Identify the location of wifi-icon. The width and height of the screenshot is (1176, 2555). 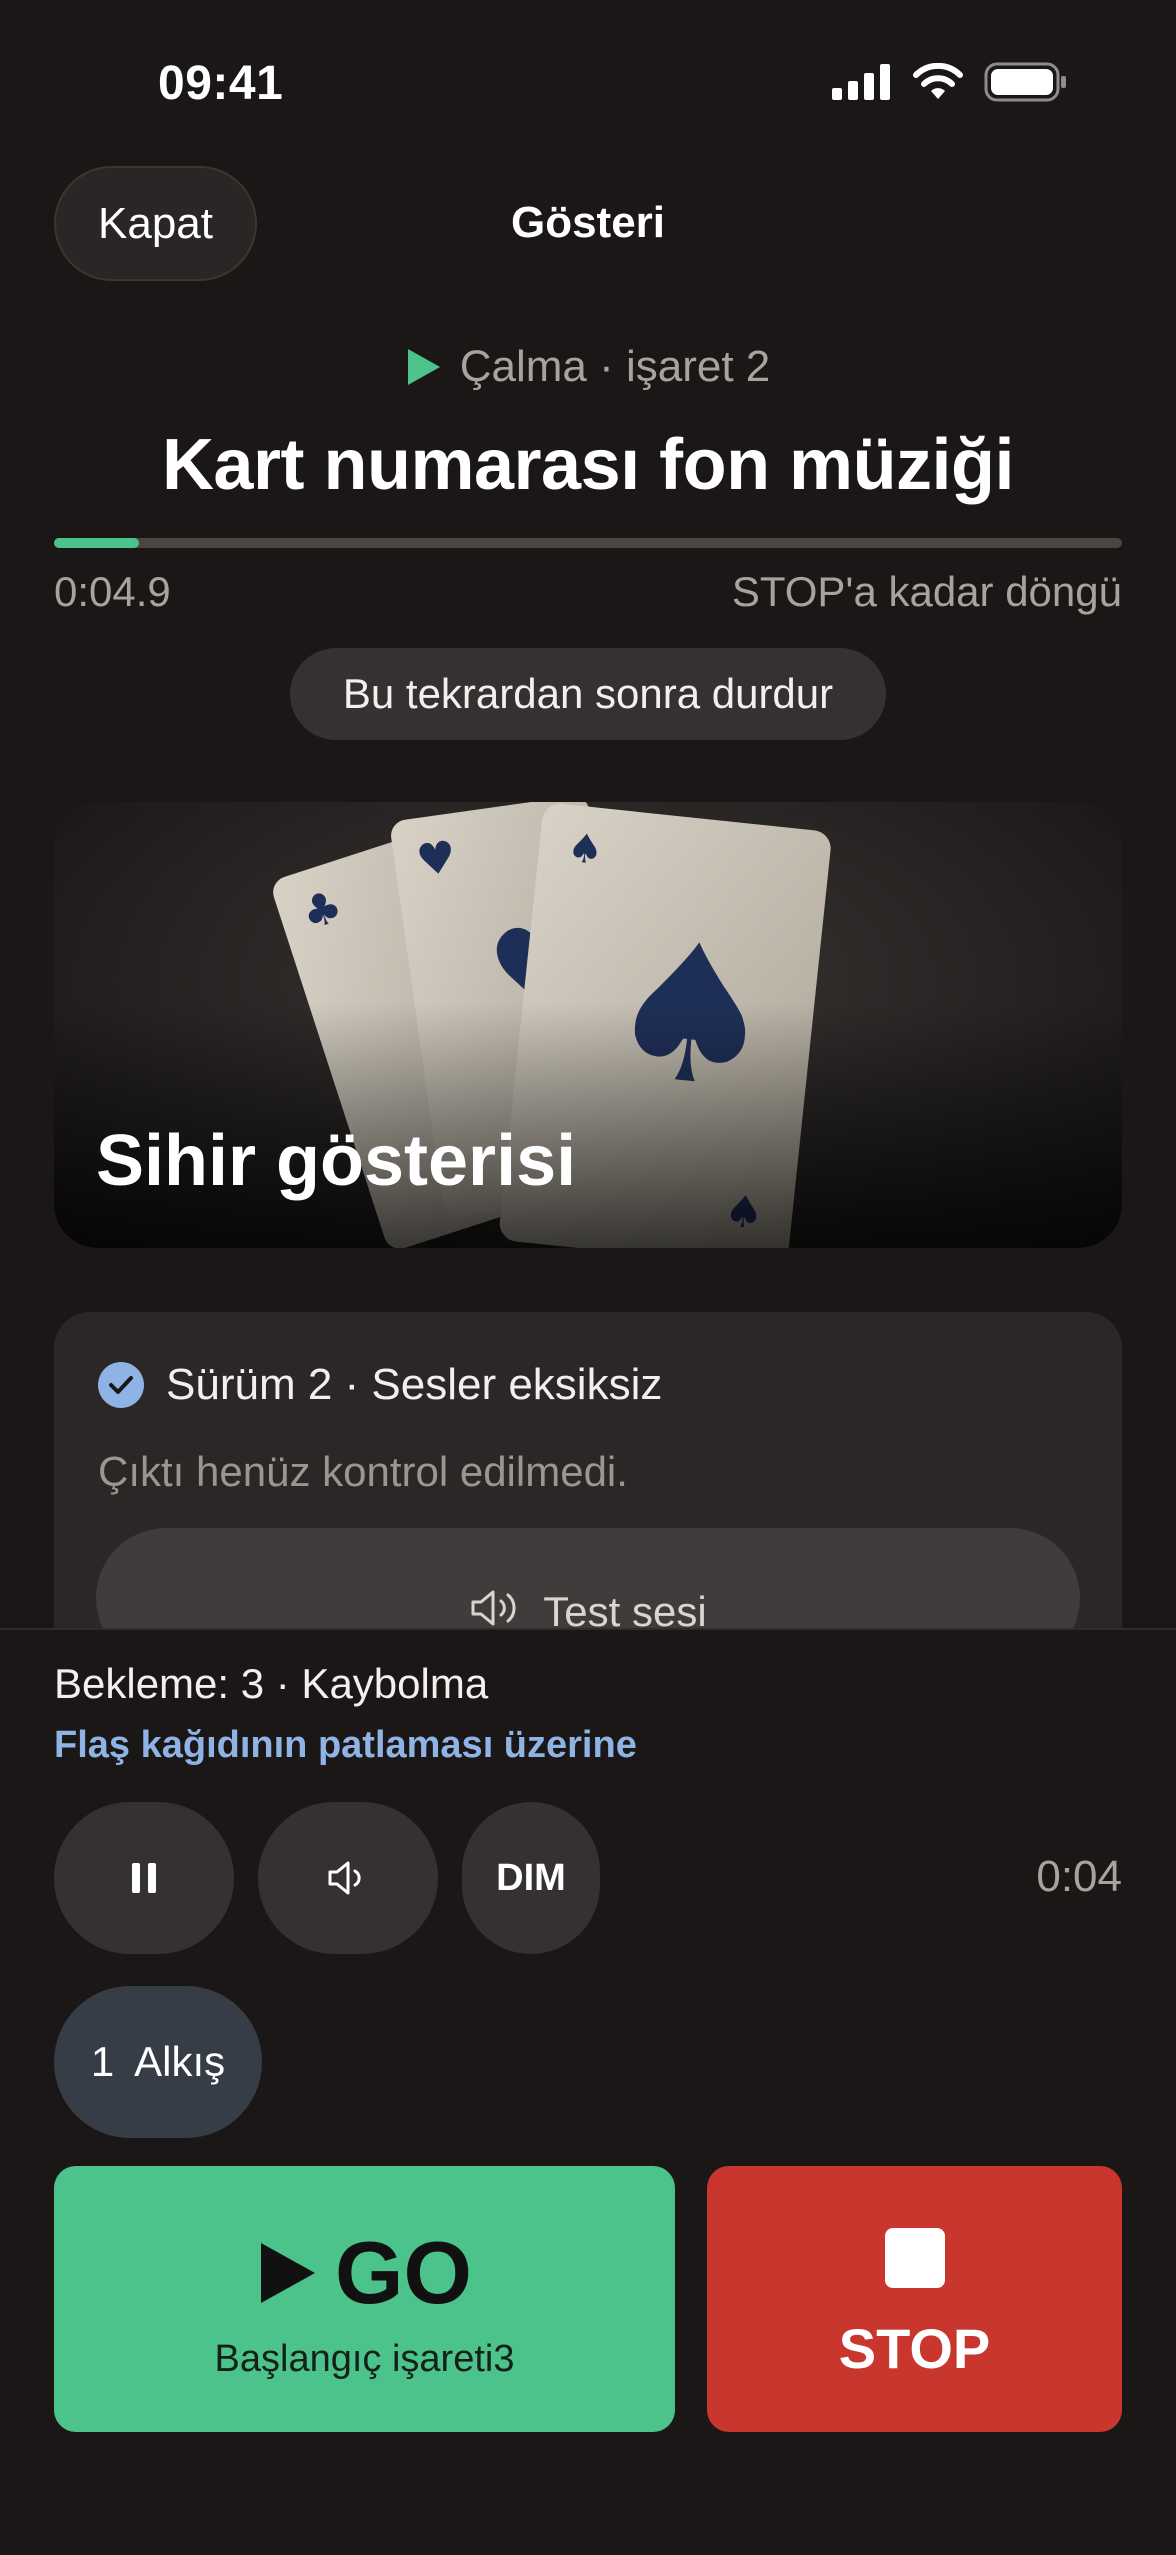
(938, 81).